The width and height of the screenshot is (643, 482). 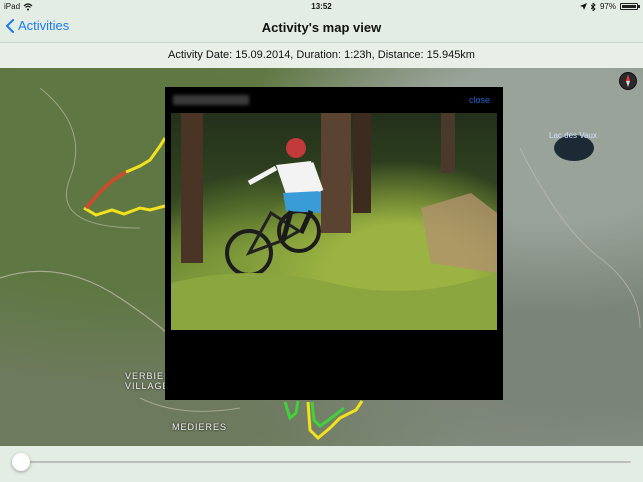 What do you see at coordinates (296, 148) in the screenshot?
I see `rider-head` at bounding box center [296, 148].